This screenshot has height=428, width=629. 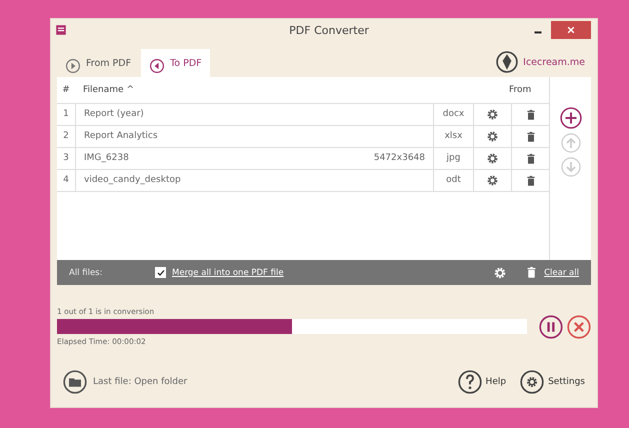 I want to click on file-format: xlsx, so click(x=453, y=136).